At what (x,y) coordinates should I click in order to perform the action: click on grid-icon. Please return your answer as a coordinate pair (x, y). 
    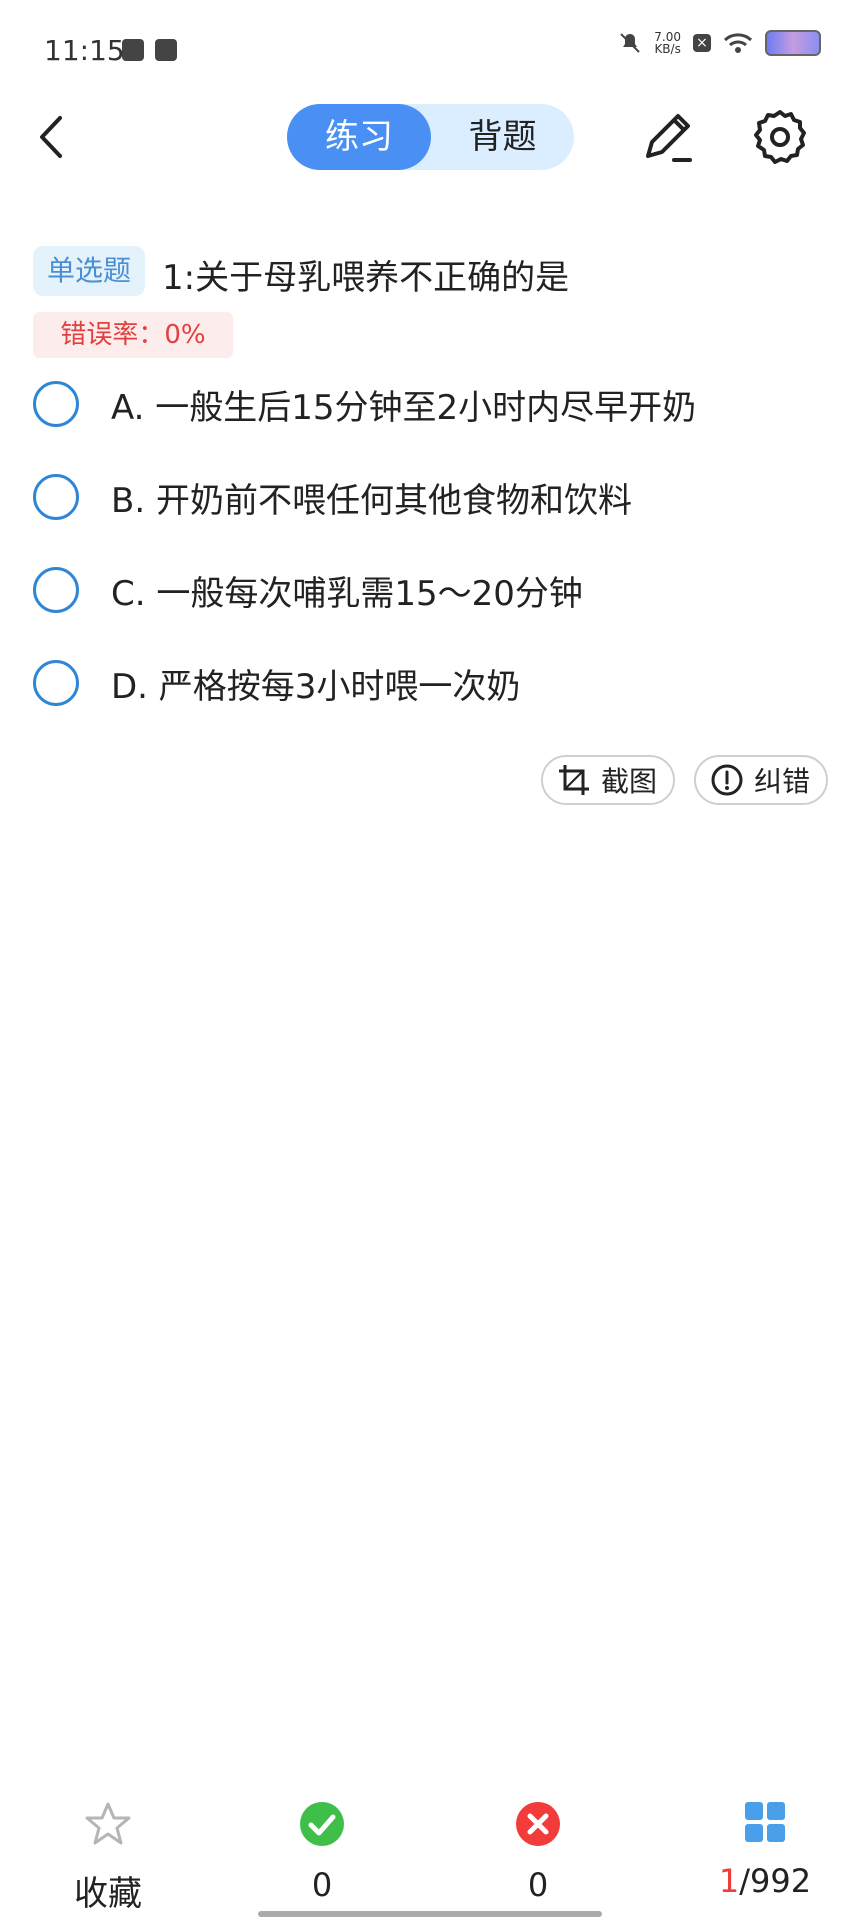
    Looking at the image, I should click on (765, 1822).